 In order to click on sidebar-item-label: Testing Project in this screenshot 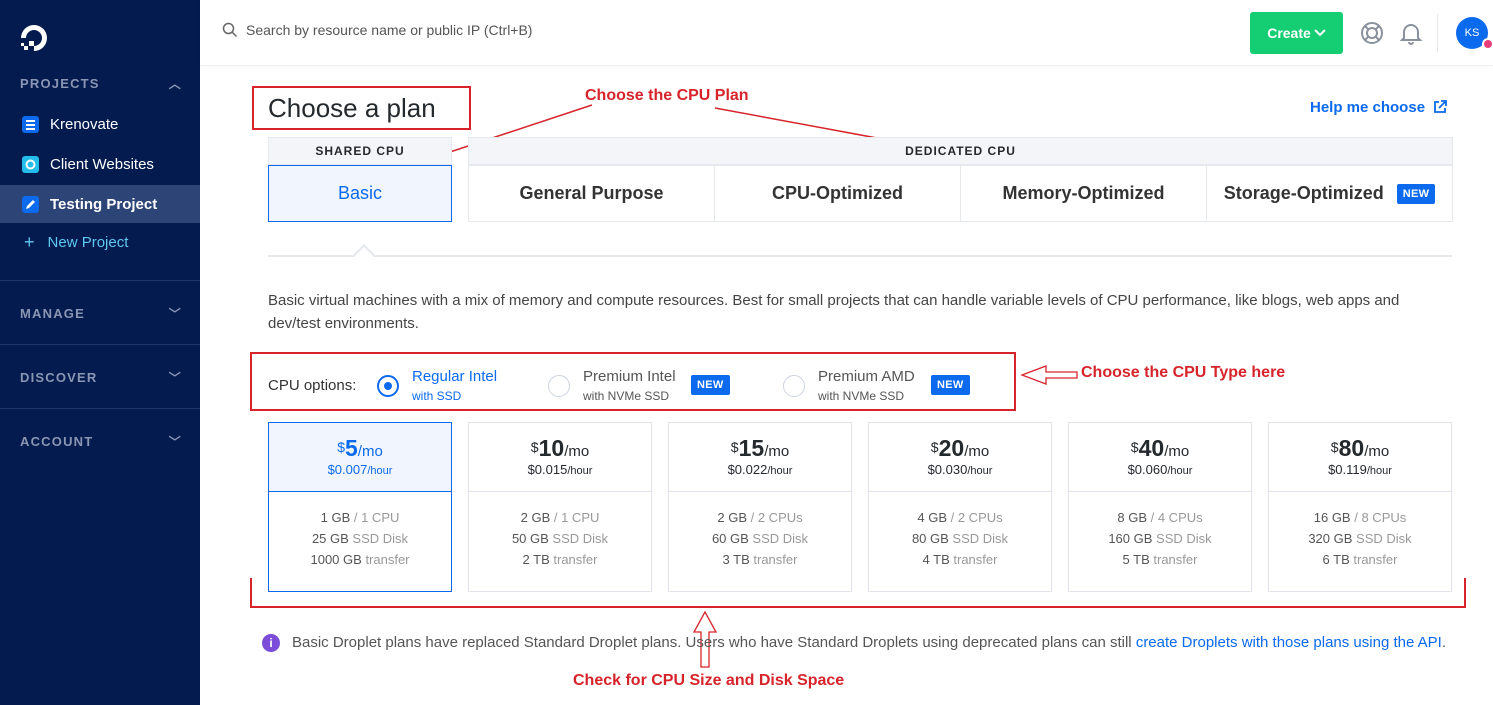, I will do `click(104, 204)`.